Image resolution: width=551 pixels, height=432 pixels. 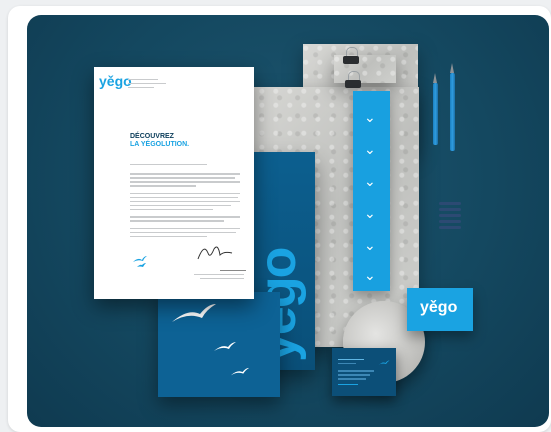 I want to click on business-card-logo: yěgo, so click(x=439, y=307).